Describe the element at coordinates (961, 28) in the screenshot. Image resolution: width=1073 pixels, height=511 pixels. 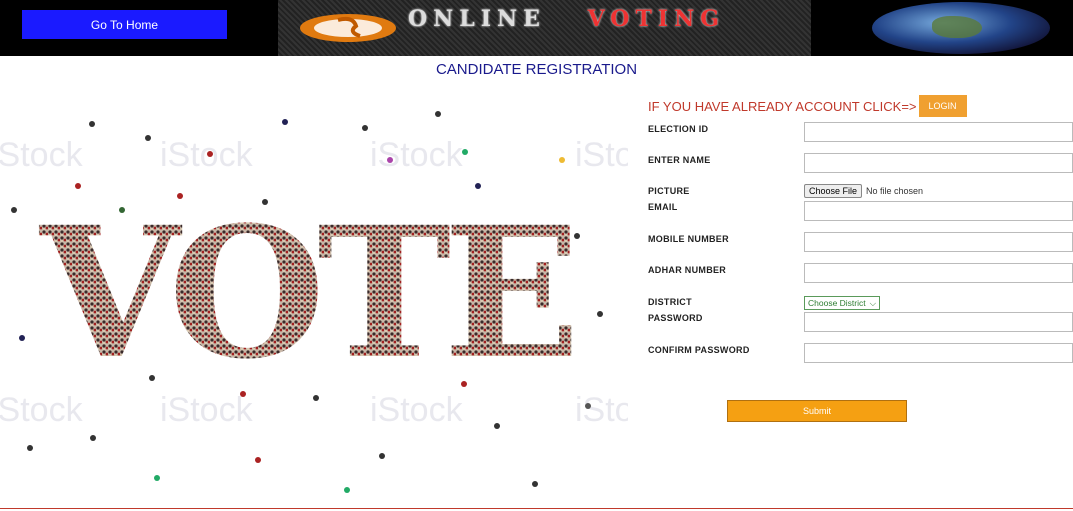
I see `globe-image` at that location.